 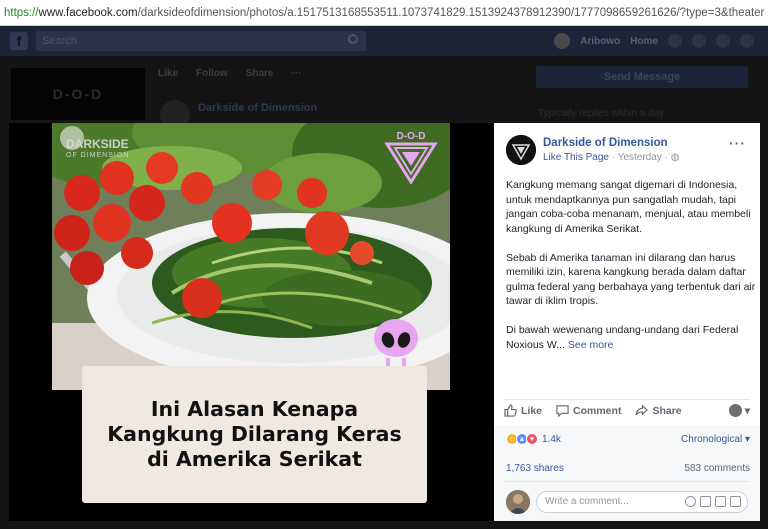 What do you see at coordinates (576, 157) in the screenshot?
I see `like-page-link: Like This Page` at bounding box center [576, 157].